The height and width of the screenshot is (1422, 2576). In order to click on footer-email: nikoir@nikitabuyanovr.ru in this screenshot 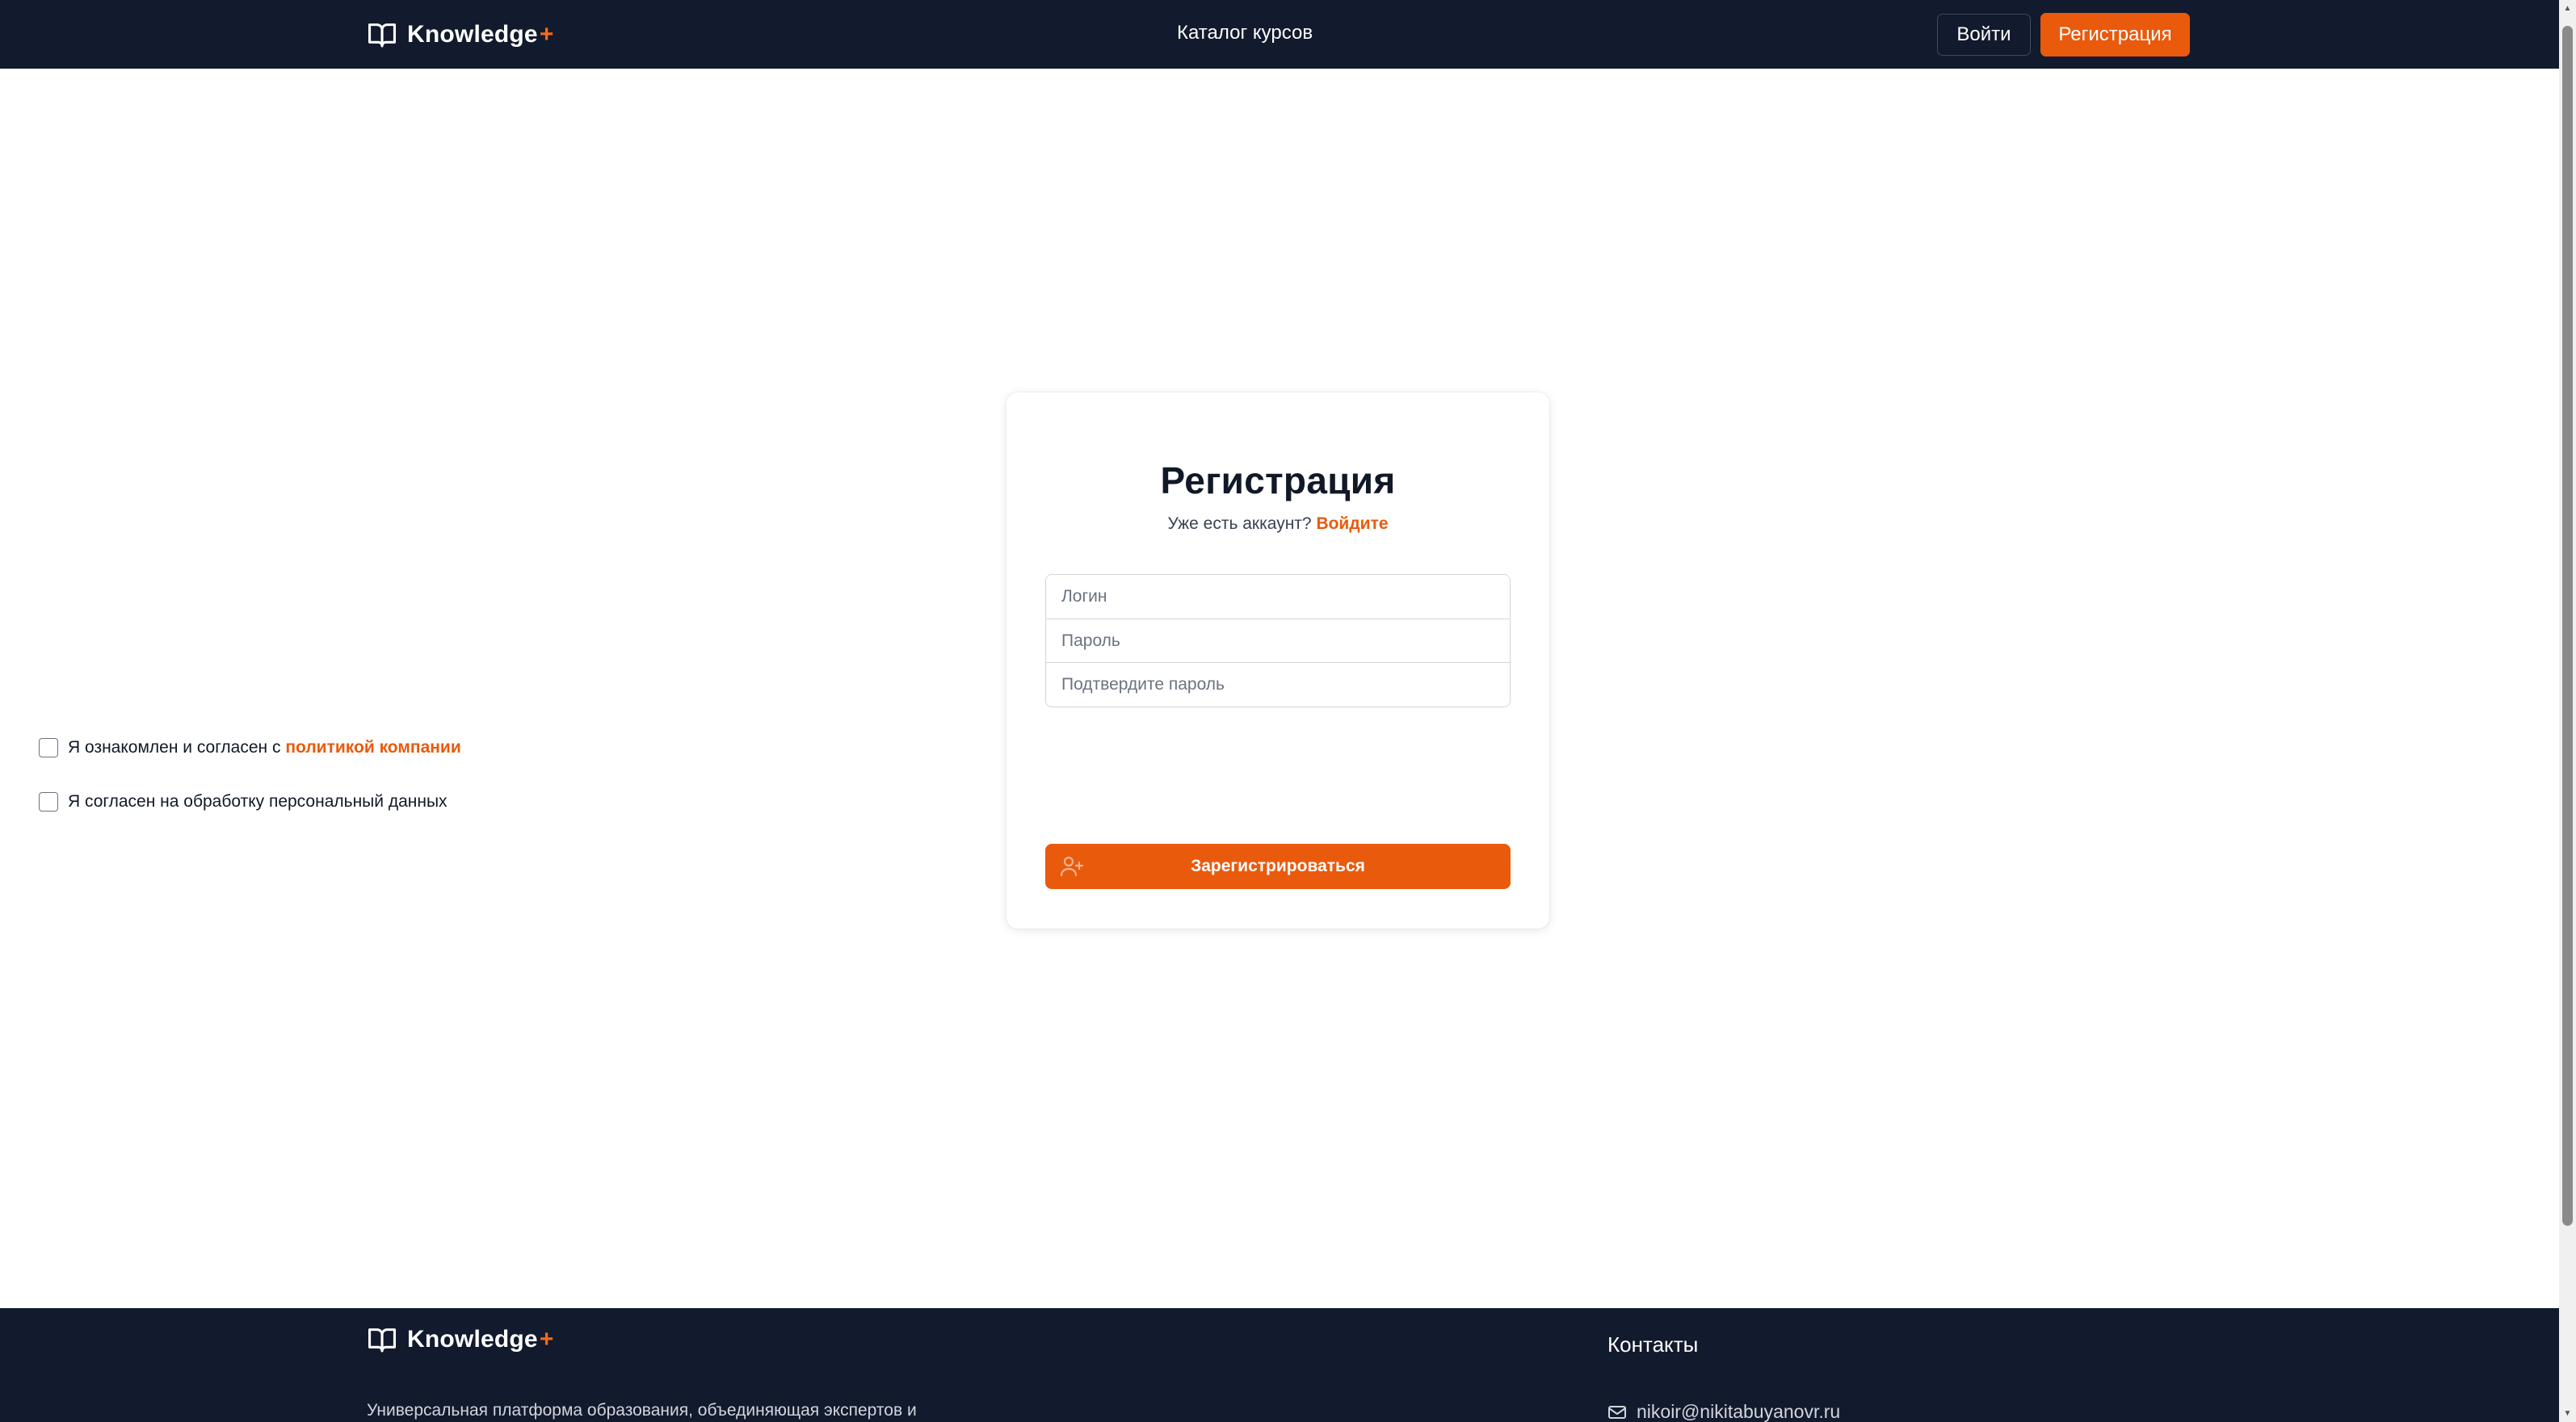, I will do `click(1724, 1412)`.